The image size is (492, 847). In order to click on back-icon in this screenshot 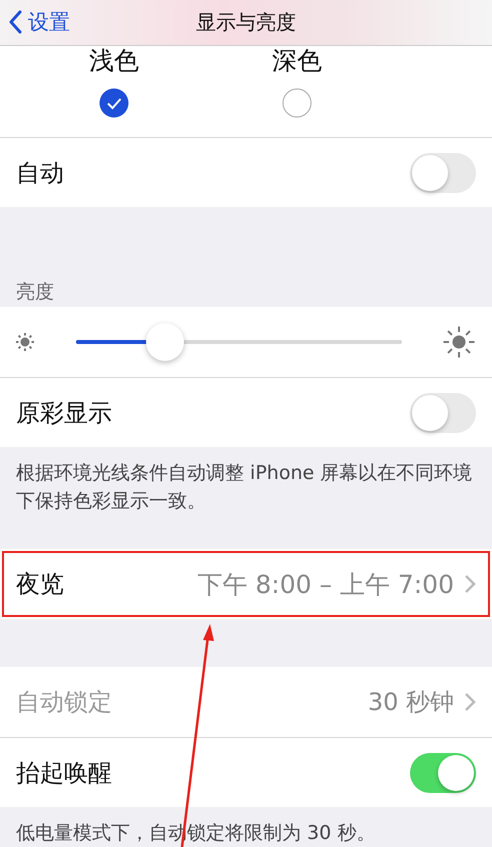, I will do `click(15, 22)`.